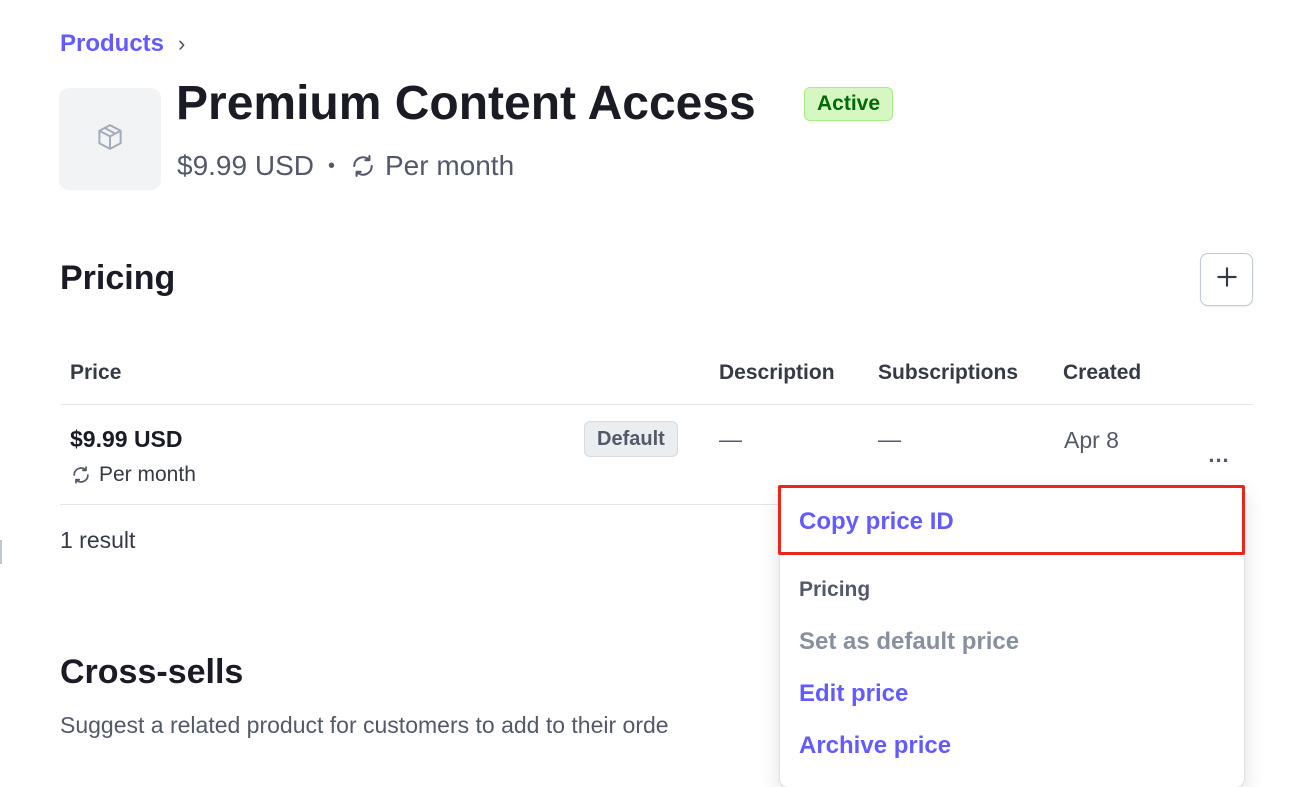 This screenshot has width=1299, height=787. What do you see at coordinates (420, 504) in the screenshot?
I see `table-row-divider` at bounding box center [420, 504].